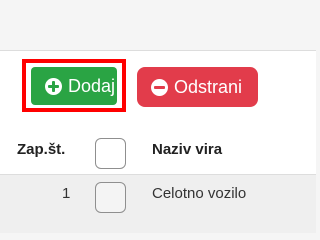 This screenshot has width=320, height=240. I want to click on remove-button-label: Odstrani, so click(208, 86).